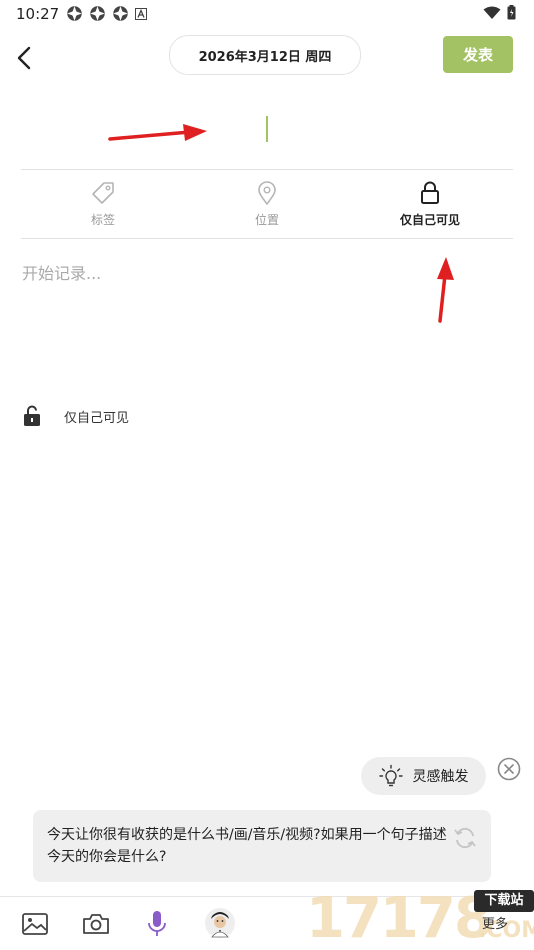 The width and height of the screenshot is (534, 950). I want to click on divider-bottom, so click(267, 238).